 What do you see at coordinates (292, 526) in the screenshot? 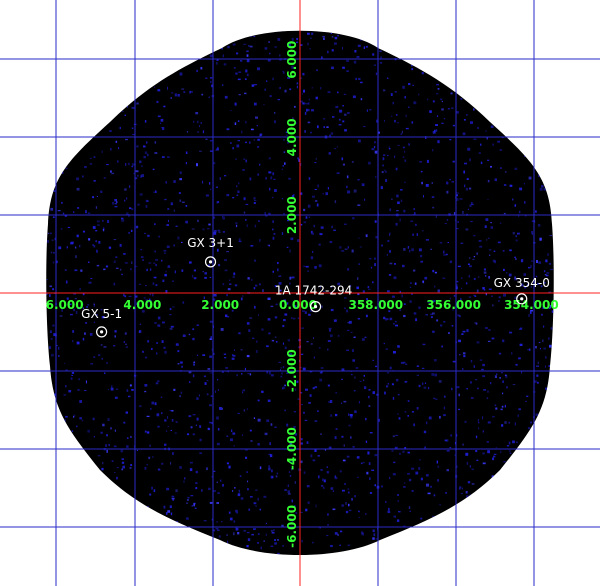
I see `latitude-tick-label: -6.000` at bounding box center [292, 526].